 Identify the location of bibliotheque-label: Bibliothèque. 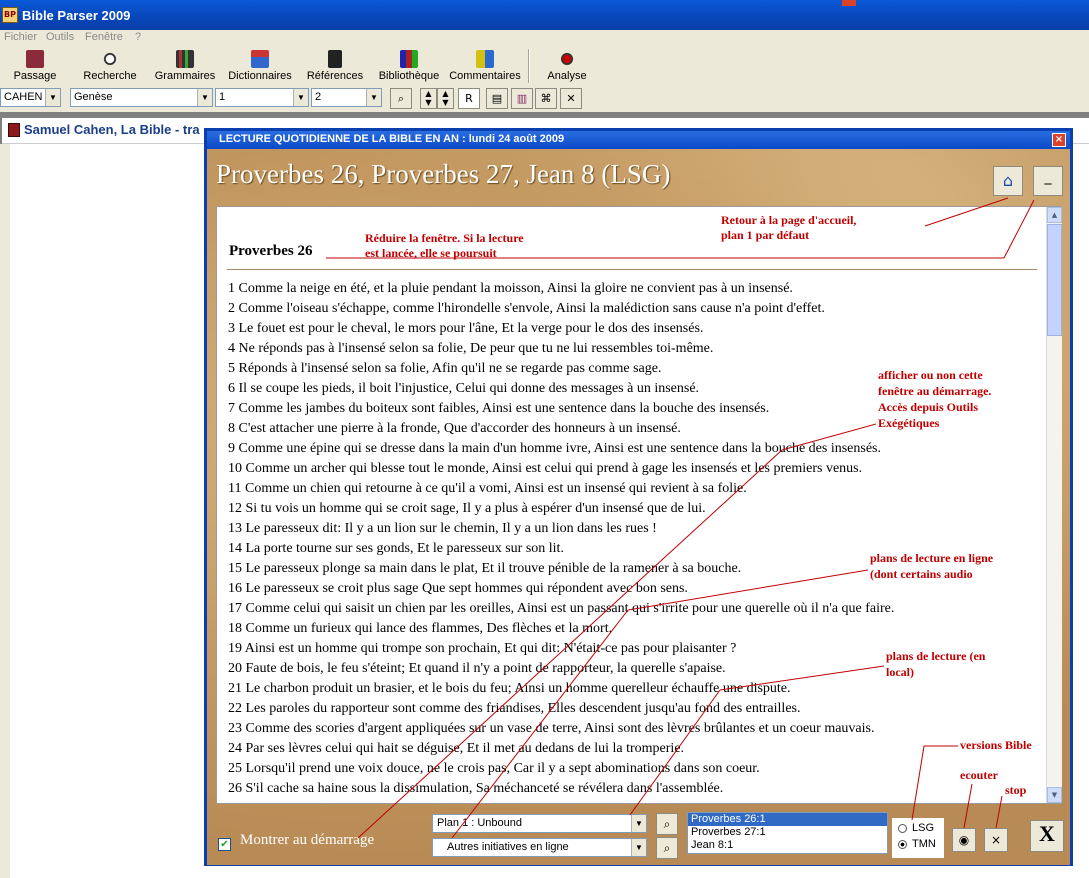
(409, 76).